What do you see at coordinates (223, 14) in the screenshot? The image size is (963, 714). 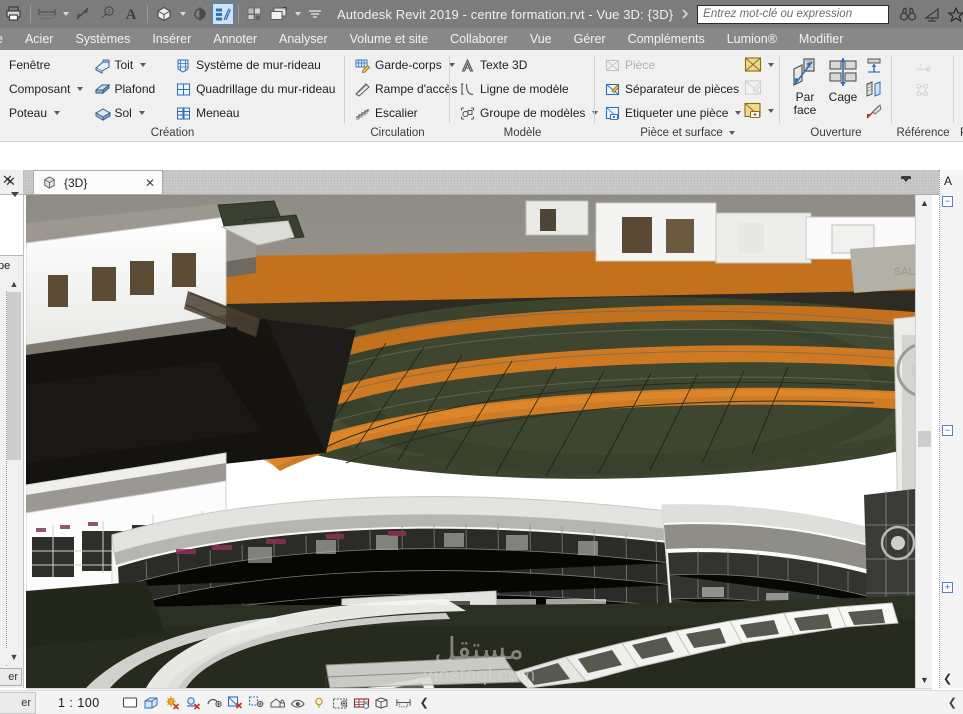 I see `thin-lines-icon` at bounding box center [223, 14].